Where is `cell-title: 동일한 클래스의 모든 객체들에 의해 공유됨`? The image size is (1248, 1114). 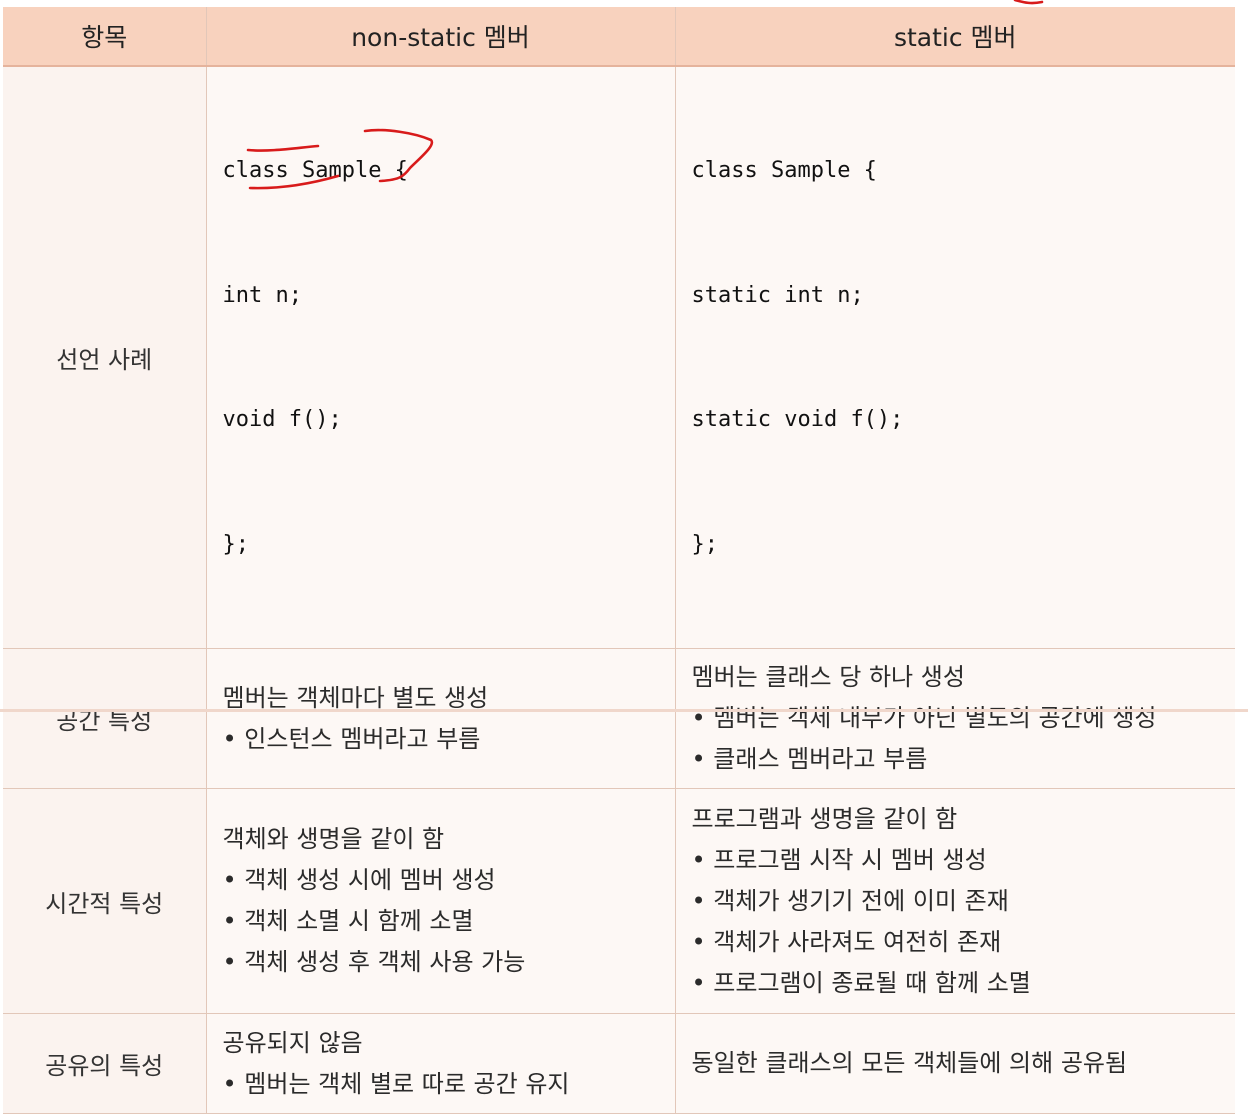
cell-title: 동일한 클래스의 모든 객체들에 의해 공유됨 is located at coordinates (909, 1063).